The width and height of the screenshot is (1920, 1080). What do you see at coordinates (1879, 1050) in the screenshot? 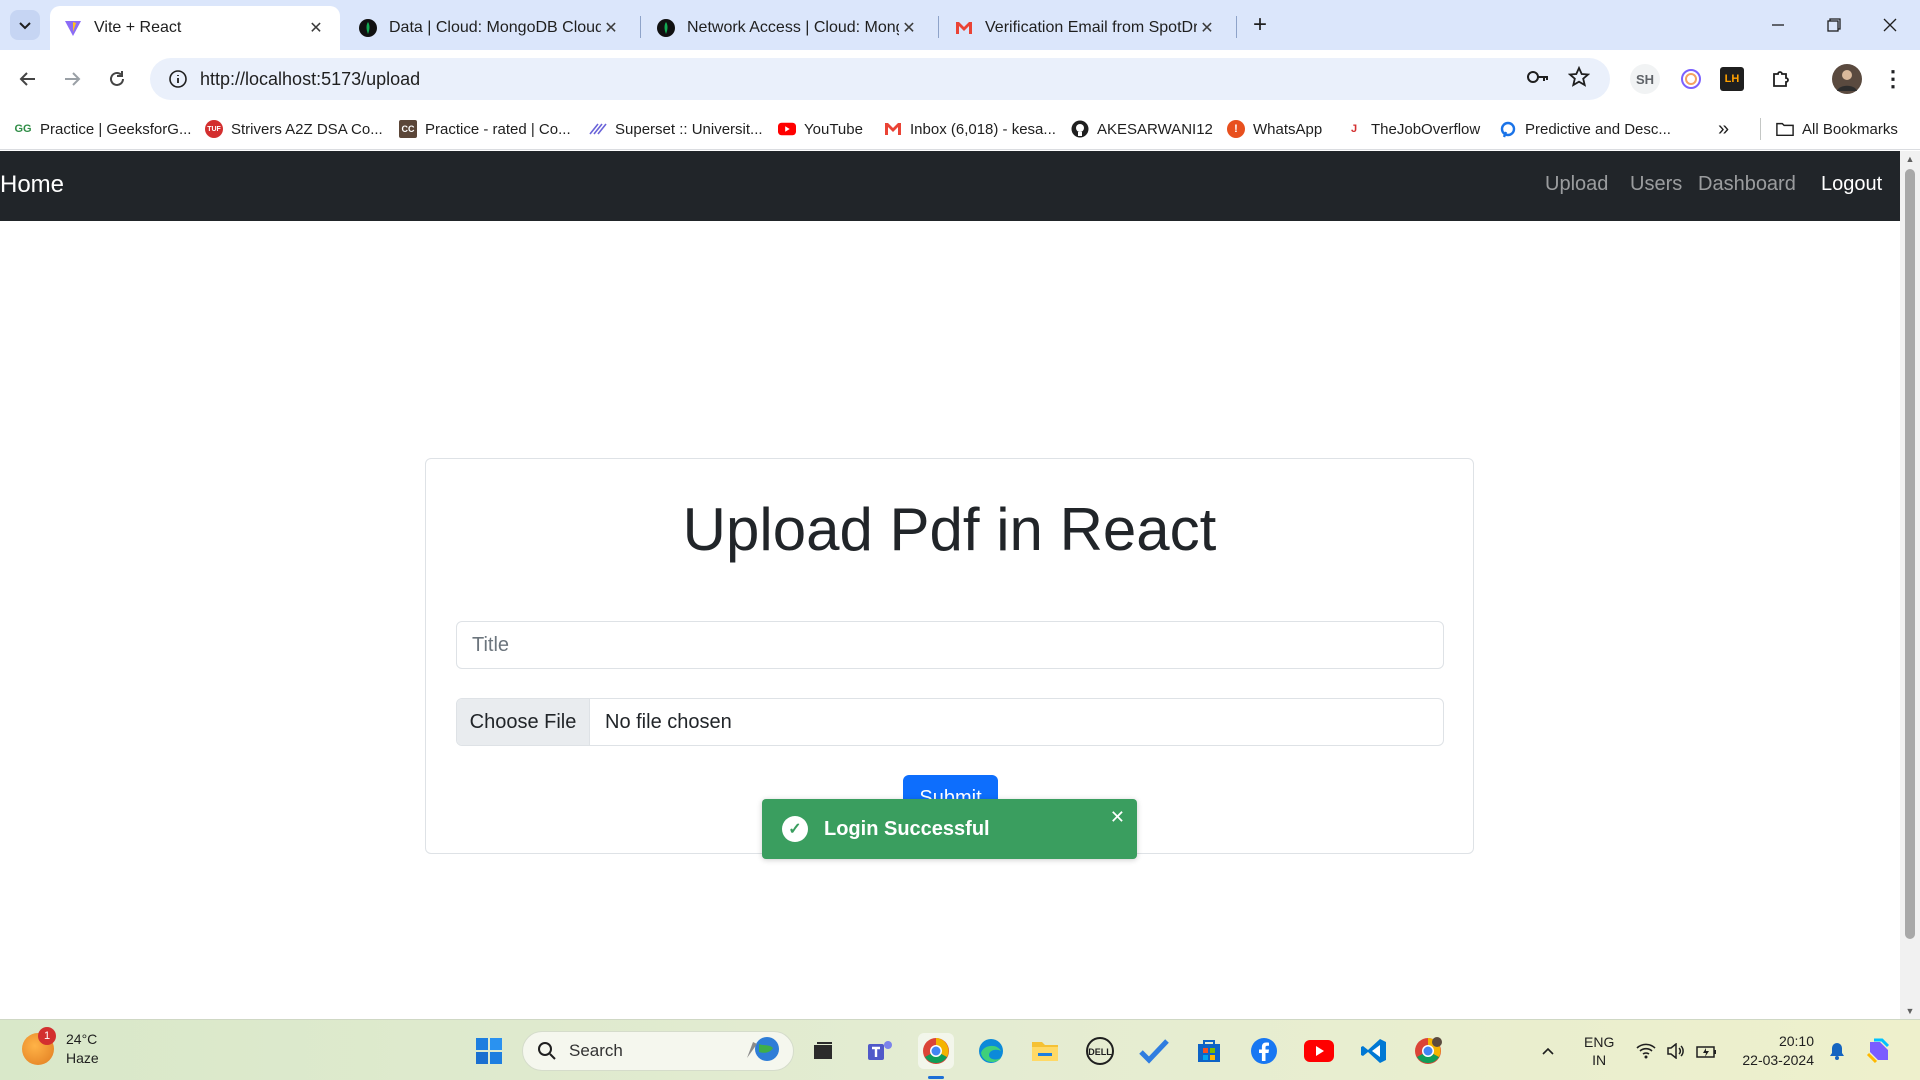
I see `copilot-icon` at bounding box center [1879, 1050].